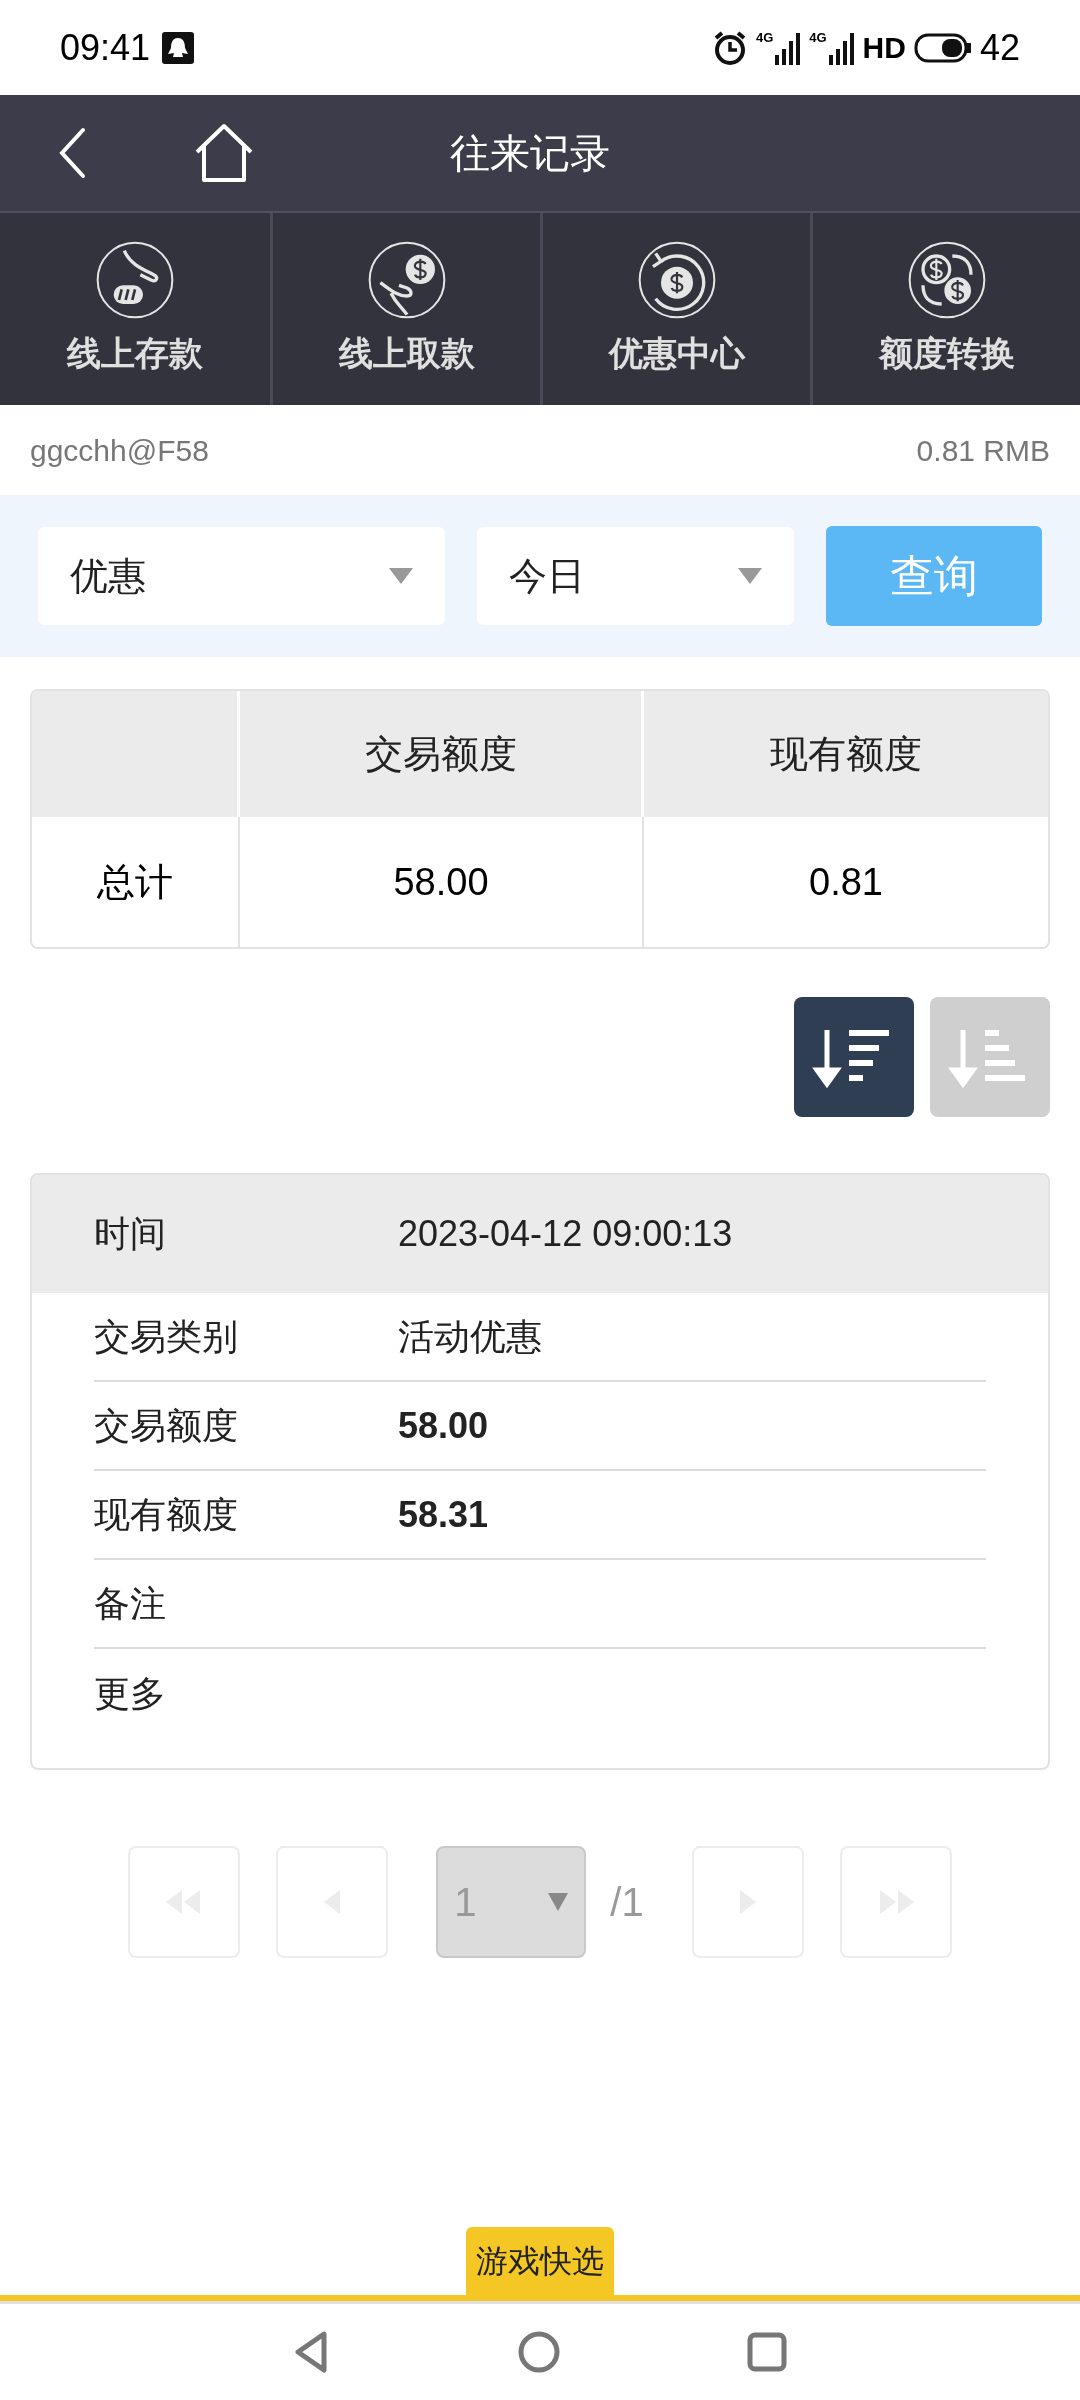 Image resolution: width=1080 pixels, height=2400 pixels. What do you see at coordinates (406, 279) in the screenshot?
I see `withdraw-icon` at bounding box center [406, 279].